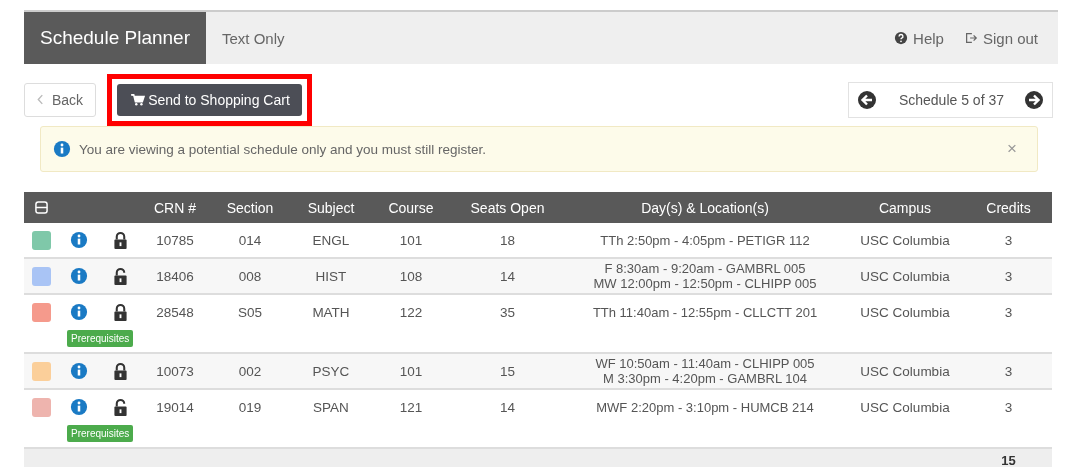 This screenshot has width=1073, height=470. Describe the element at coordinates (250, 276) in the screenshot. I see `table-cell-text: 008` at that location.